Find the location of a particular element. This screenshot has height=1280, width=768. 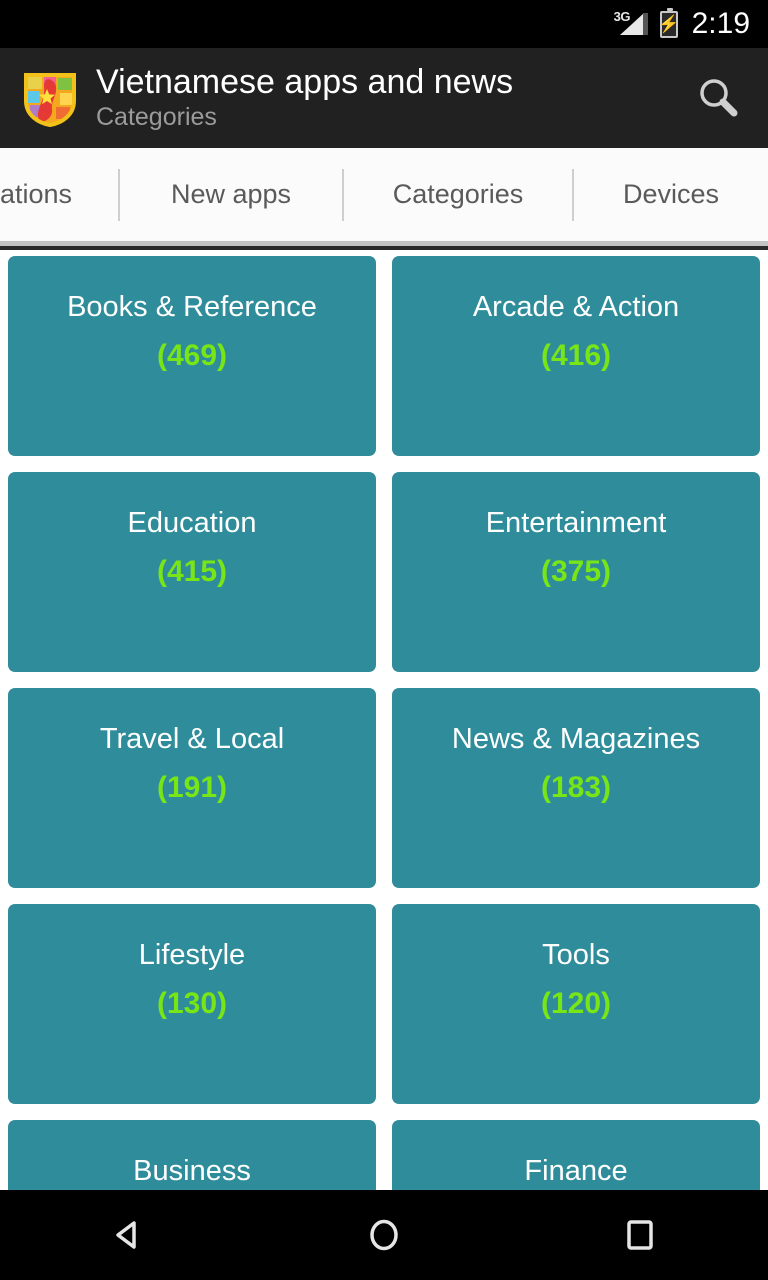

category-count: (469) is located at coordinates (192, 355).